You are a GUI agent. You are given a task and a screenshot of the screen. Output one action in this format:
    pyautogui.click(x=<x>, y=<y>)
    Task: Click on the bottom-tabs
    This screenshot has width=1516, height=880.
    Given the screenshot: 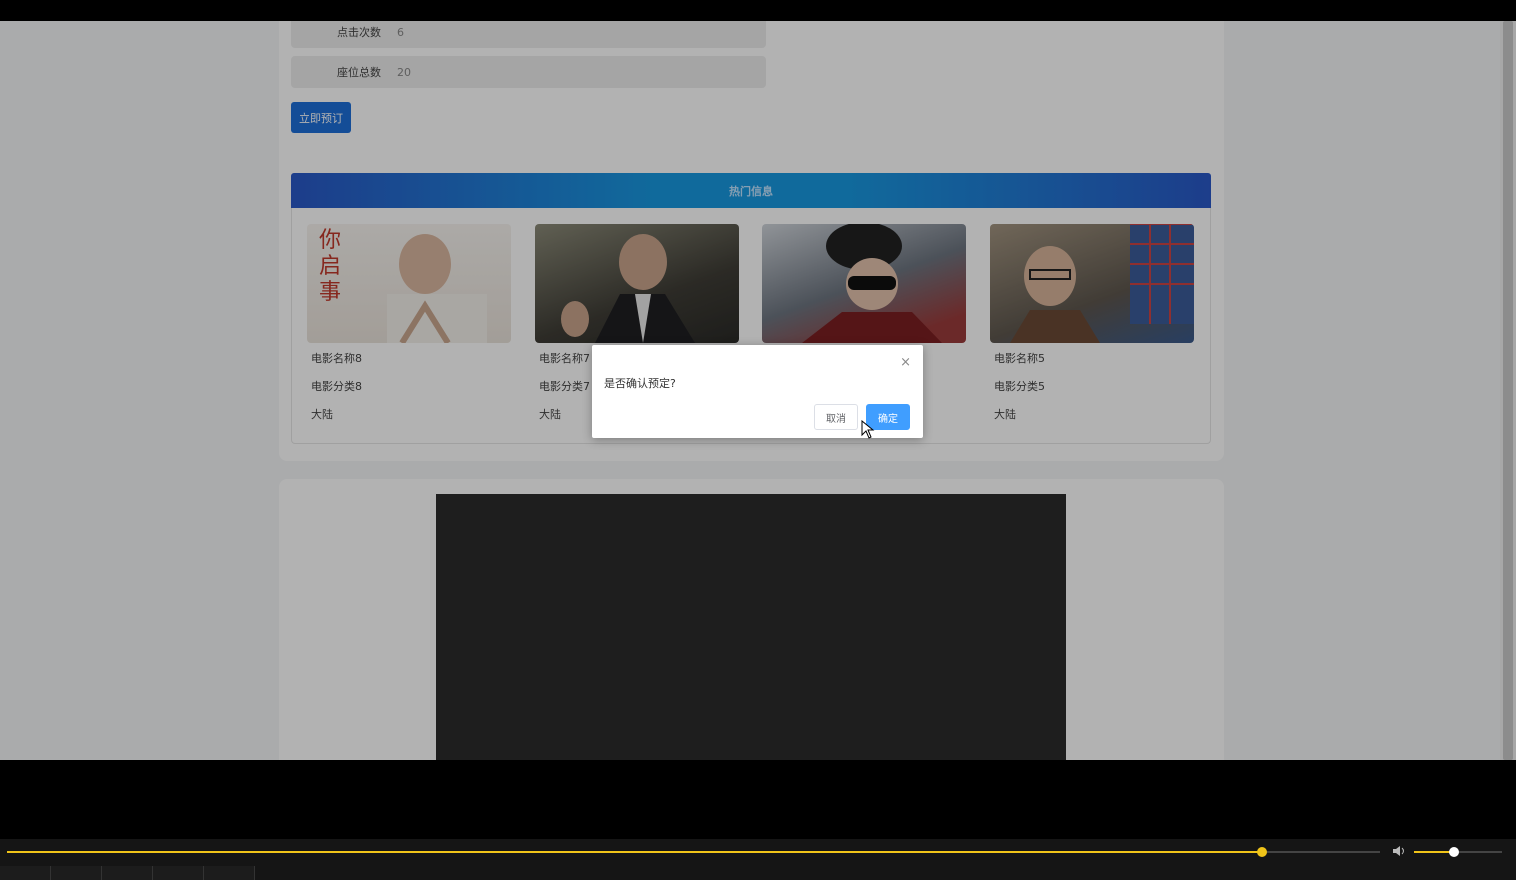 What is the action you would take?
    pyautogui.click(x=127, y=873)
    